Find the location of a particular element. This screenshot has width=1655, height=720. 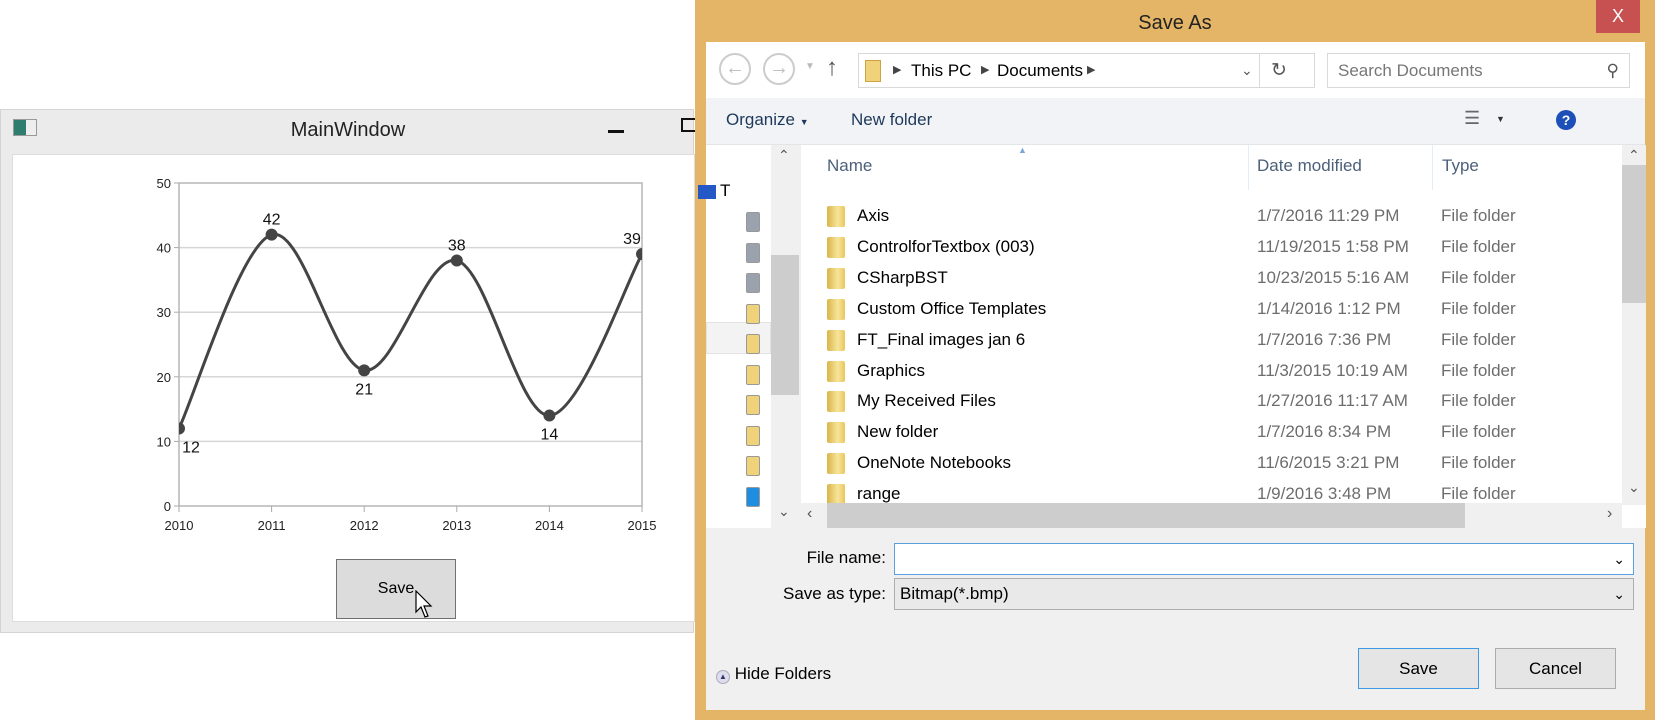

up-arrow-icon: ↑ is located at coordinates (832, 68).